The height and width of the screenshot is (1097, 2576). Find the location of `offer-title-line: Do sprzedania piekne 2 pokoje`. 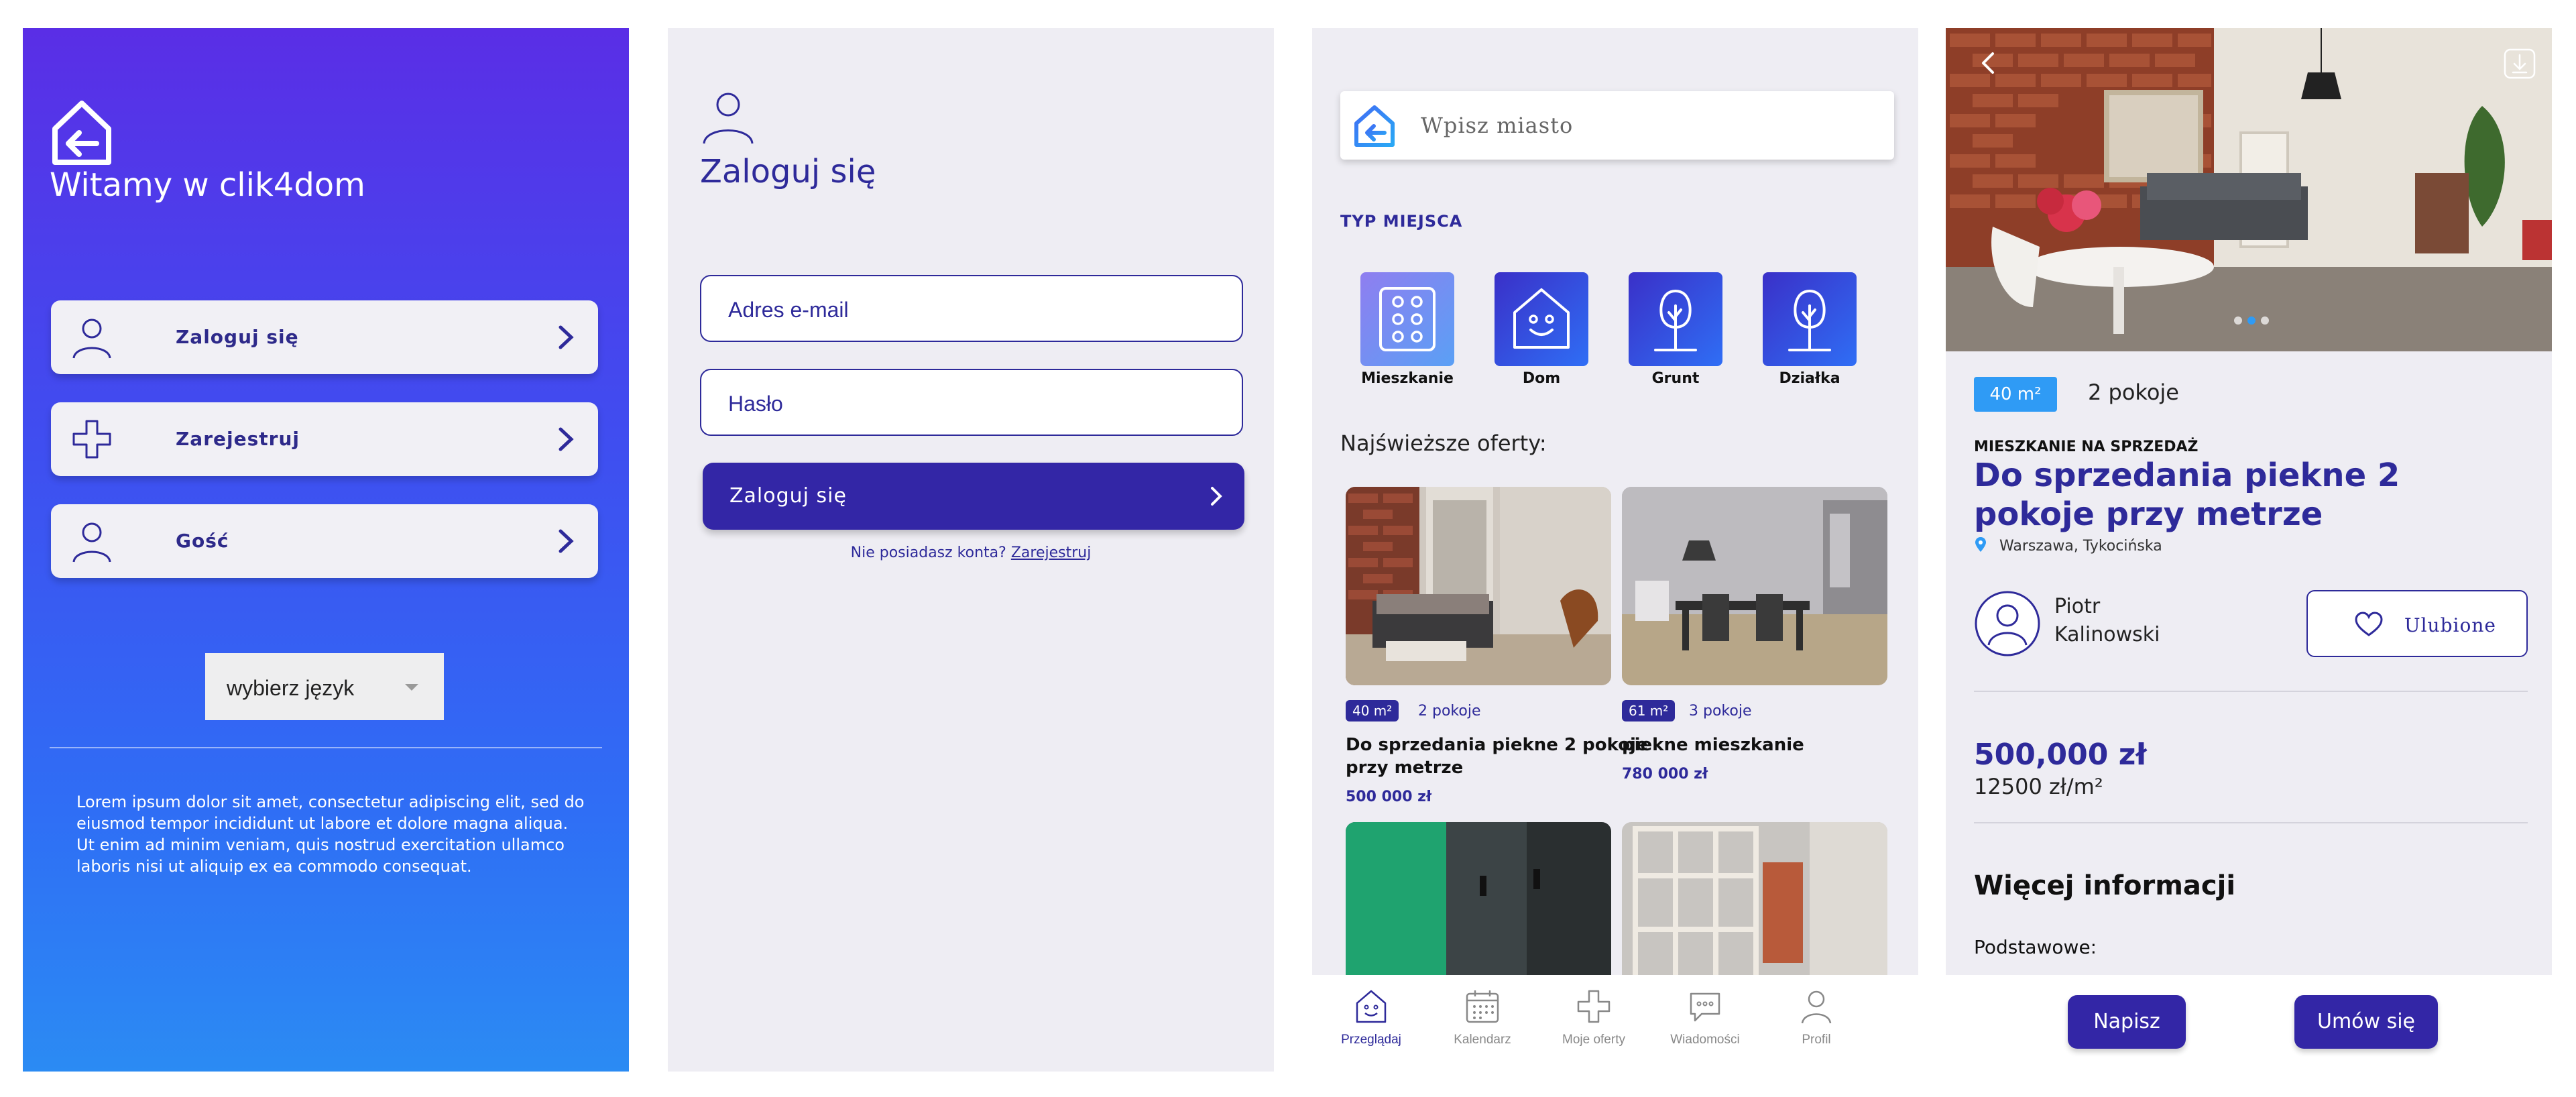

offer-title-line: Do sprzedania piekne 2 pokoje is located at coordinates (1497, 745).